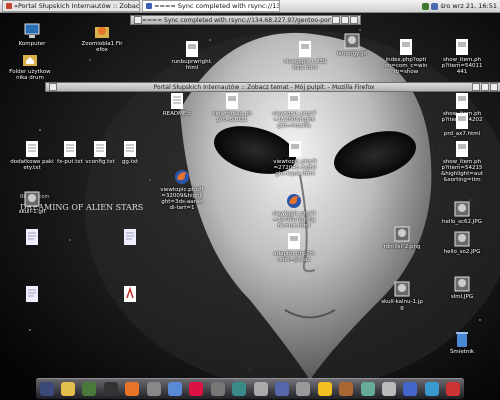 Image resolution: width=500 pixels, height=400 pixels. I want to click on play-icon, so click(324, 389).